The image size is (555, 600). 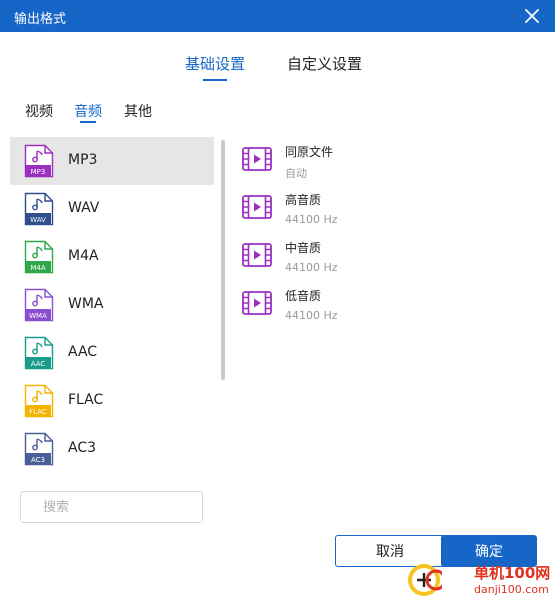 I want to click on category-tabs: 视频 音频 其他, so click(x=277, y=114).